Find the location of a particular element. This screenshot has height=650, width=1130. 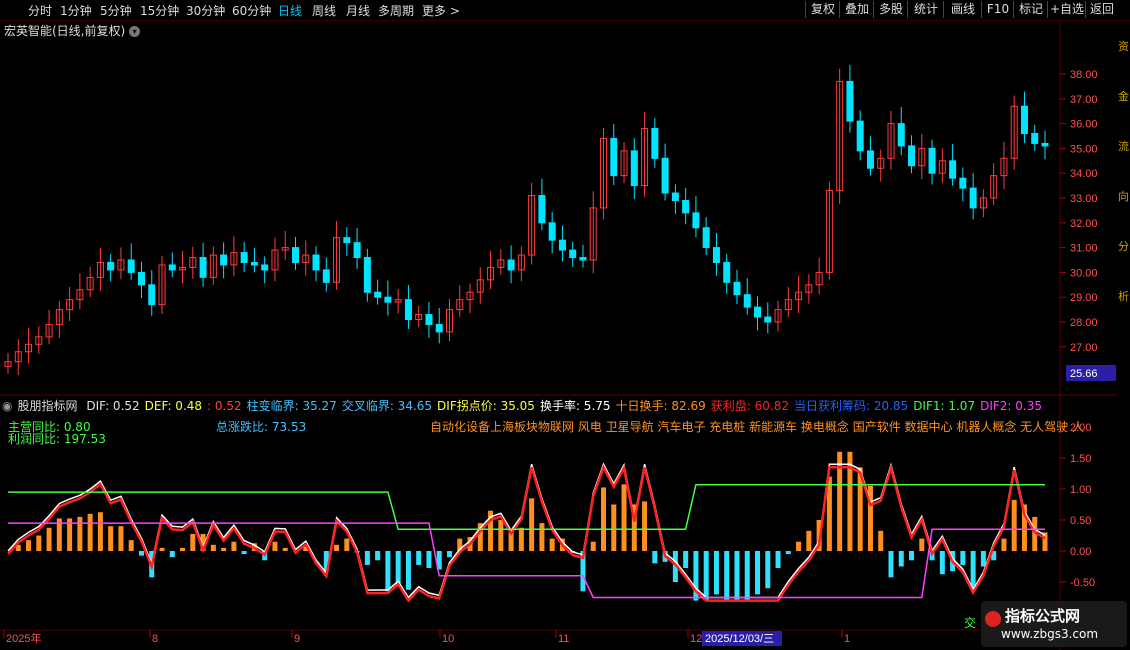

rise-fall-label: 总涨跌比: 73.53 is located at coordinates (261, 427).